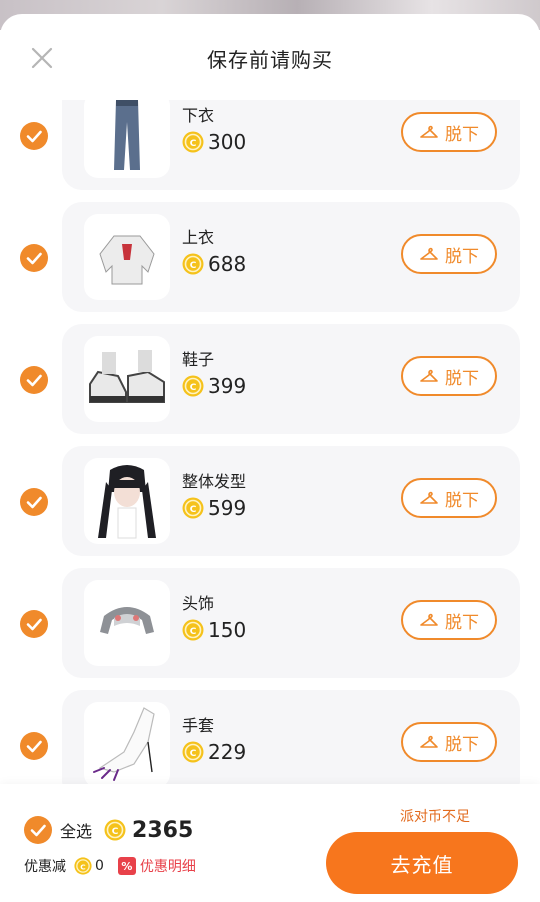 The height and width of the screenshot is (902, 540). I want to click on discount-value: 0, so click(99, 866).